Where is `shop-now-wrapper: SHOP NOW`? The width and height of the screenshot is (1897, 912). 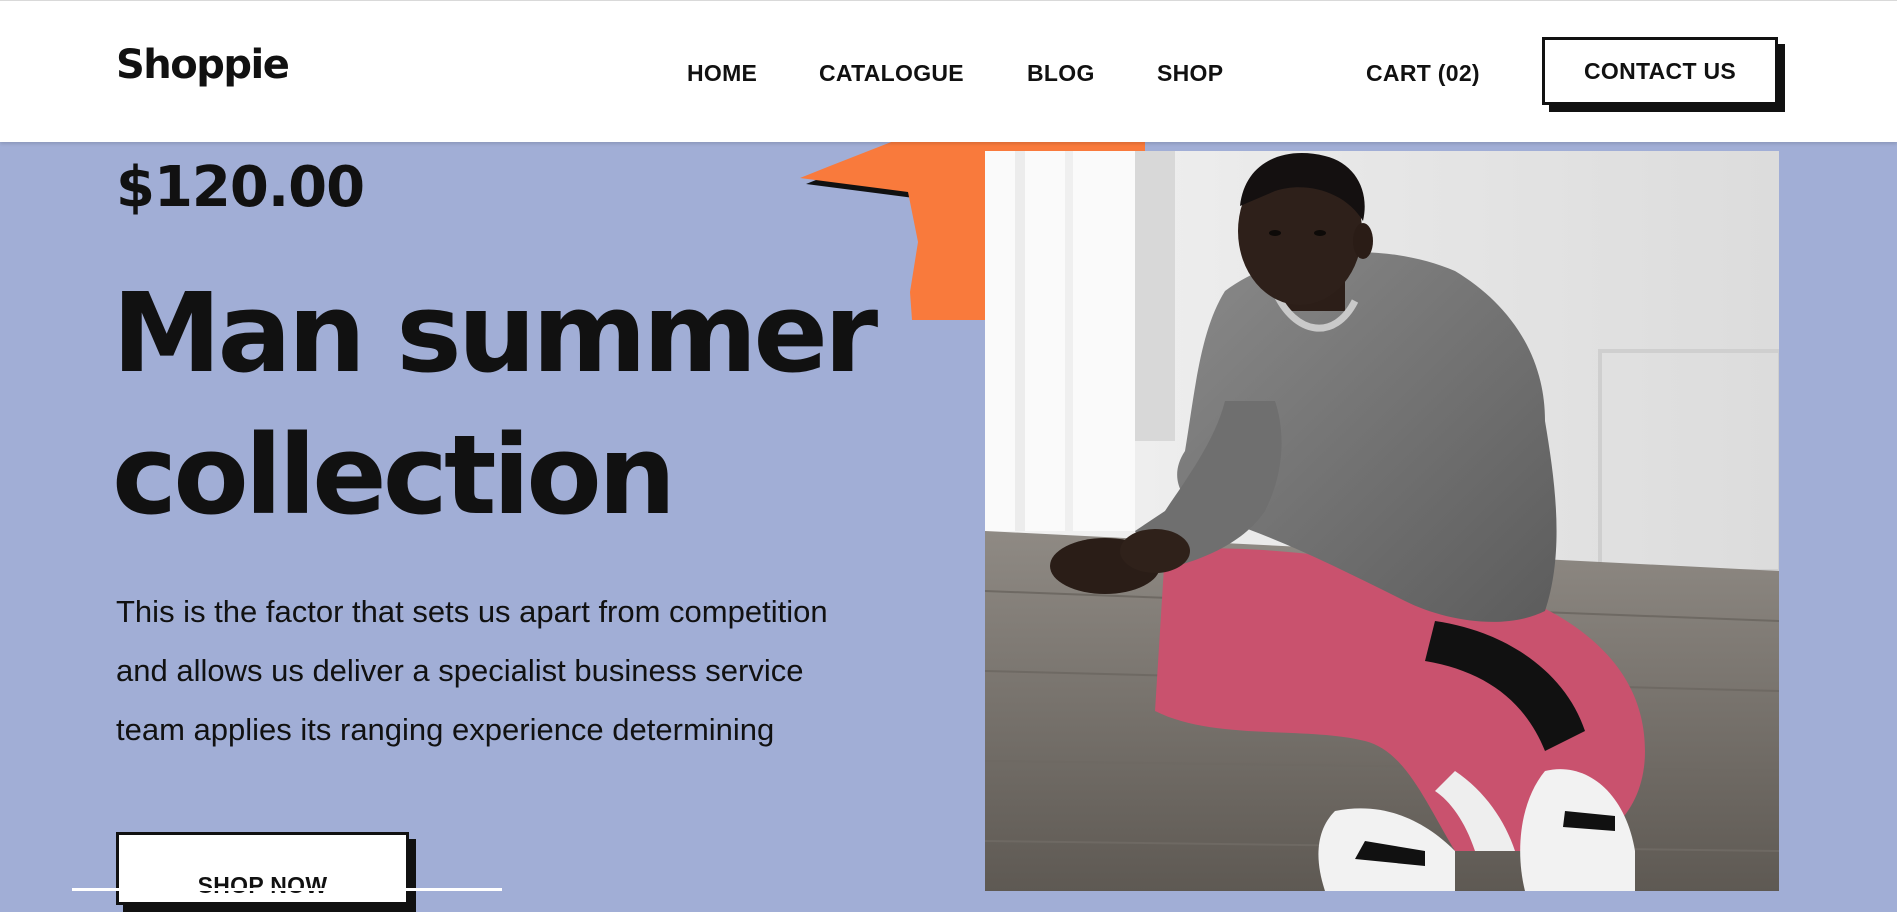
shop-now-wrapper: SHOP NOW is located at coordinates (266, 872).